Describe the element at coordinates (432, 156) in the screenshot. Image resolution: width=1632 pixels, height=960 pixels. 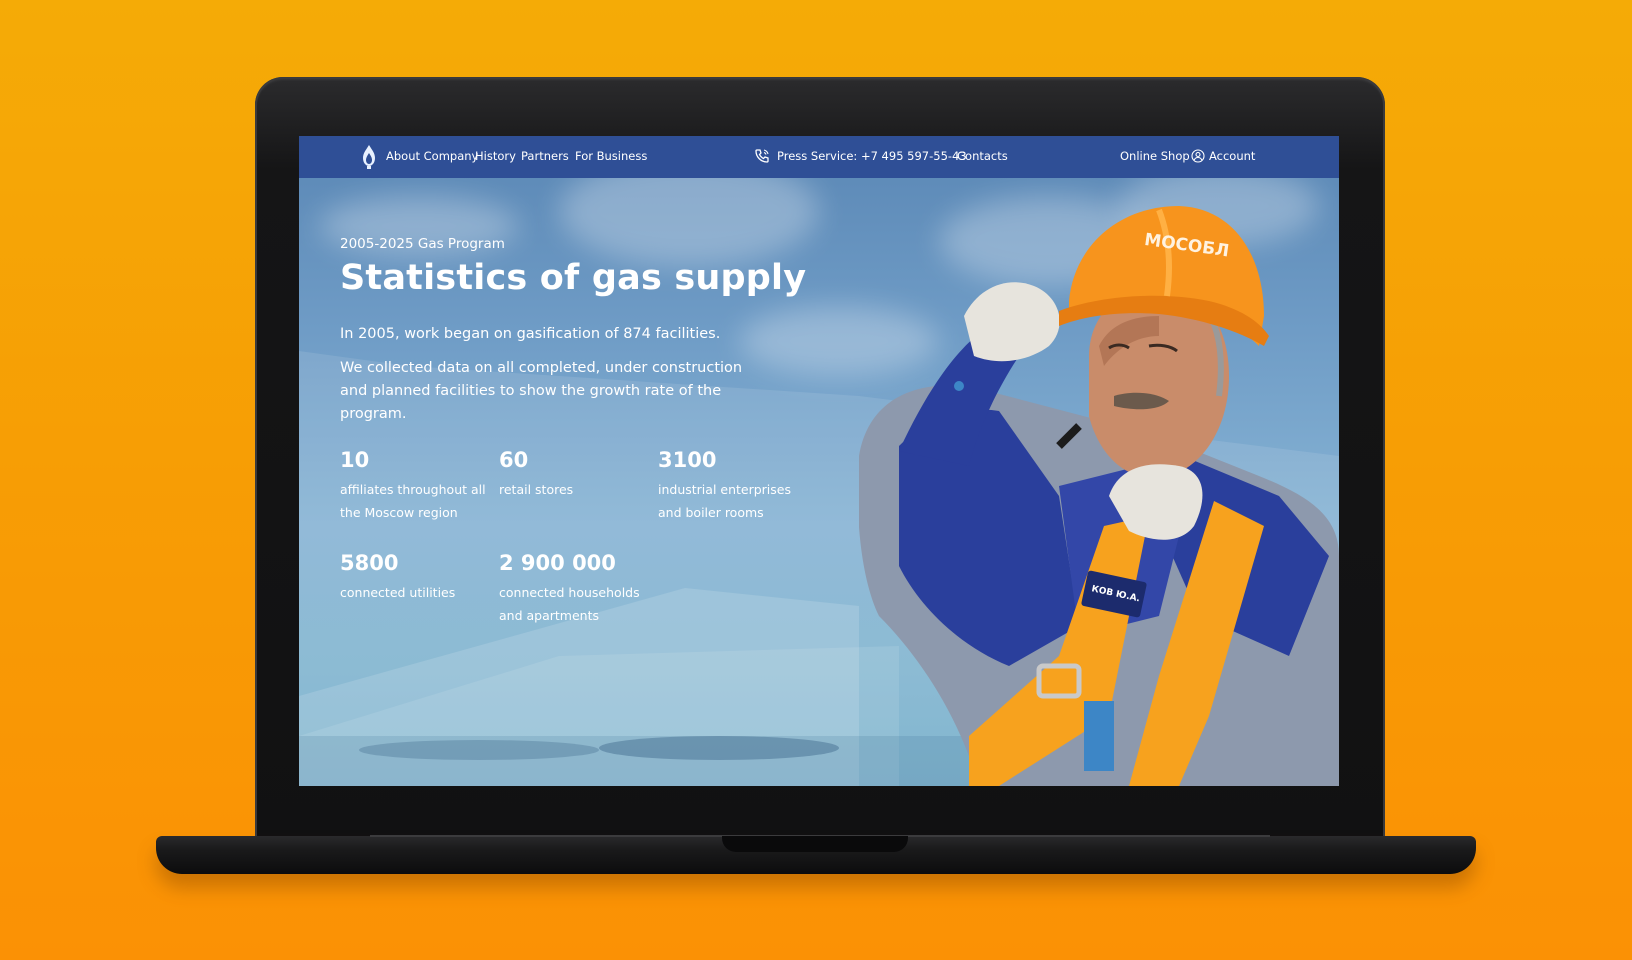
I see `nav-about-company: About Company` at that location.